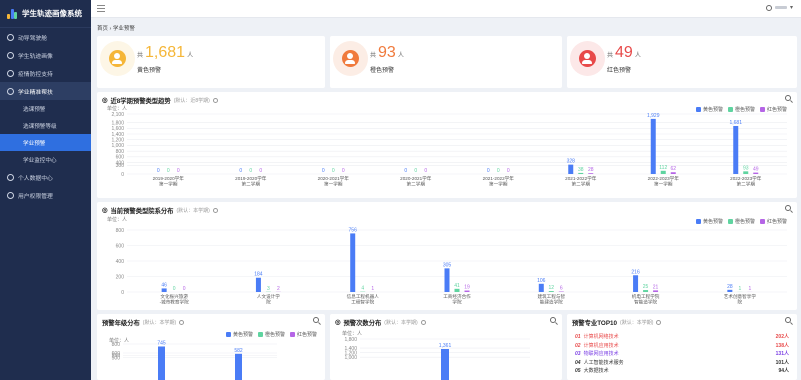 Image resolution: width=801 pixels, height=380 pixels. Describe the element at coordinates (437, 358) in the screenshot. I see `count-chart: 1,0001,2001,4001,8001,3611次` at that location.